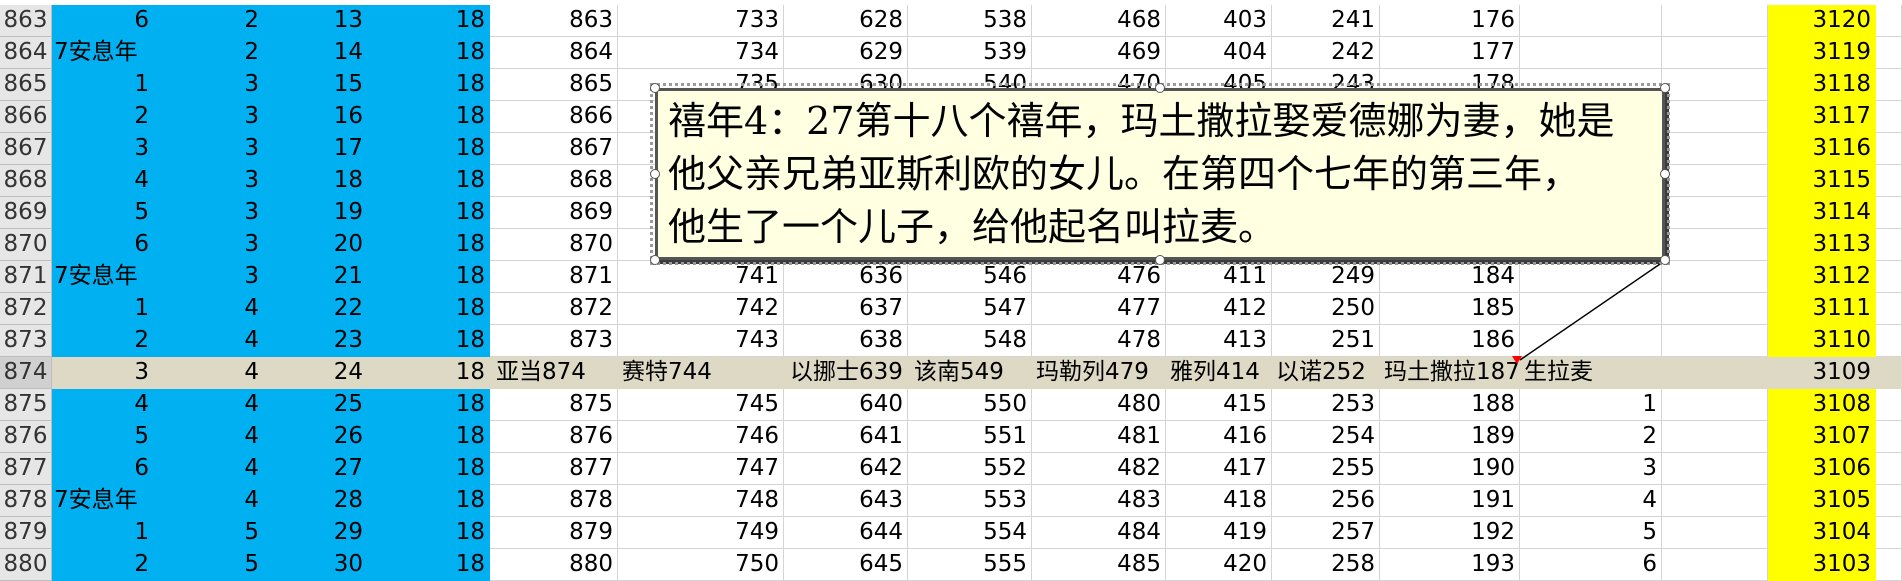 The height and width of the screenshot is (581, 1902). What do you see at coordinates (701, 21) in the screenshot?
I see `cell: 733` at bounding box center [701, 21].